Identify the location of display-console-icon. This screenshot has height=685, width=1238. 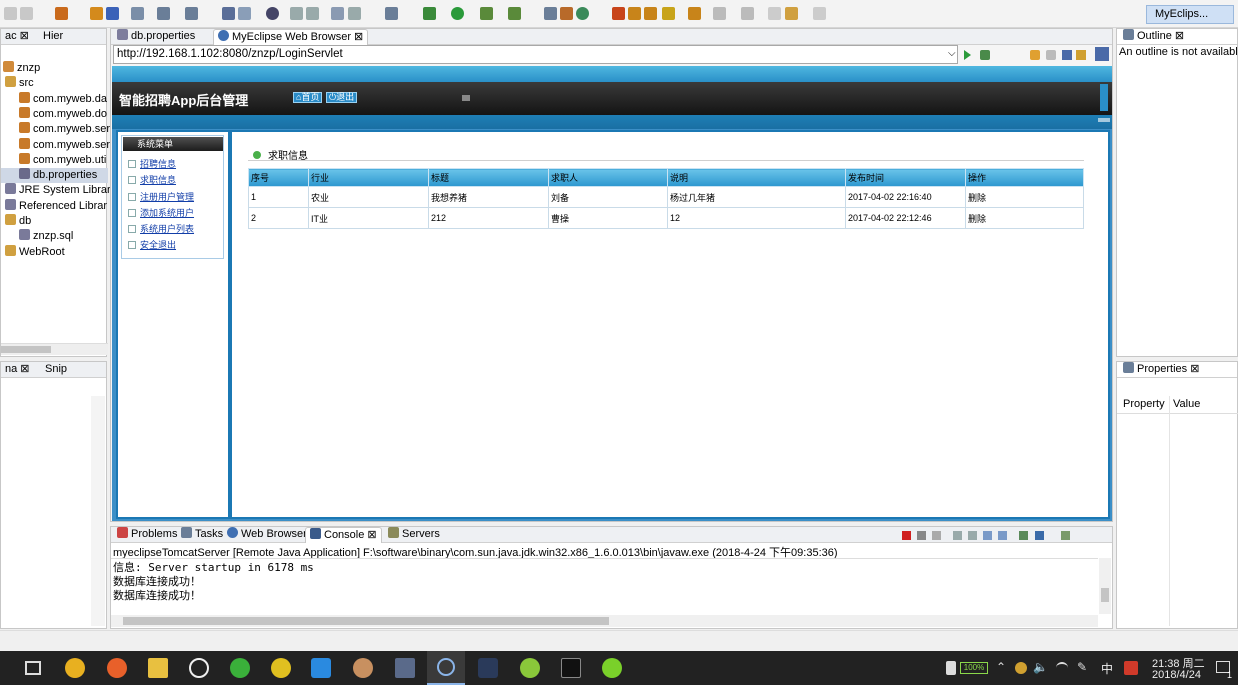
(1039, 535).